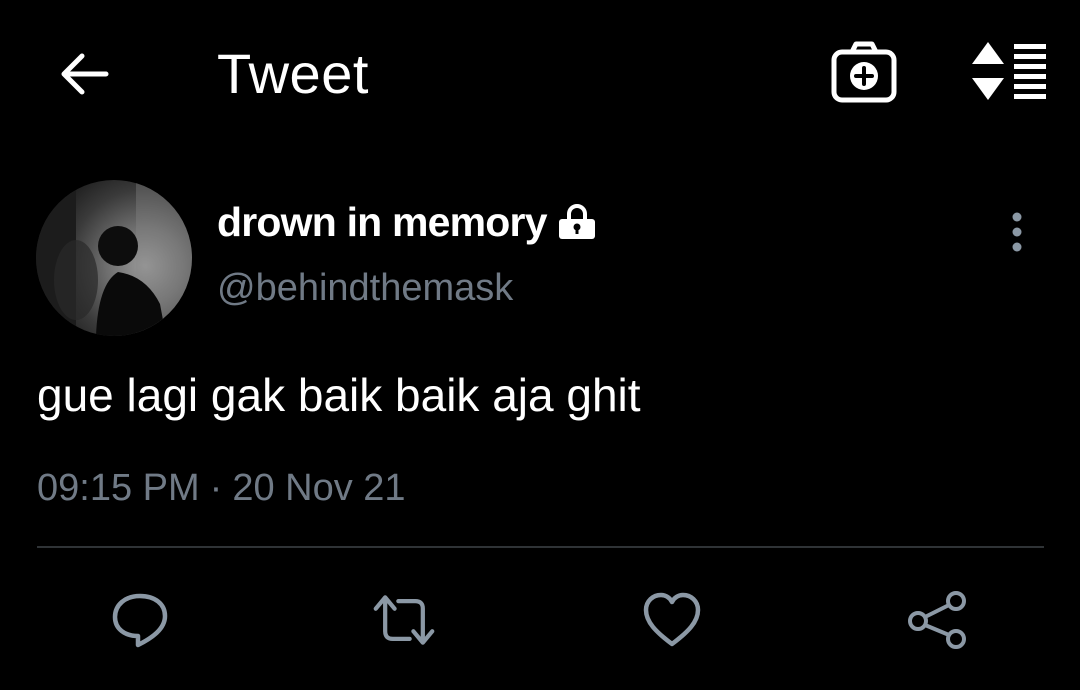 This screenshot has height=690, width=1080. Describe the element at coordinates (339, 395) in the screenshot. I see `tweet-text: gue lagi gak baik baik aja ghit` at that location.